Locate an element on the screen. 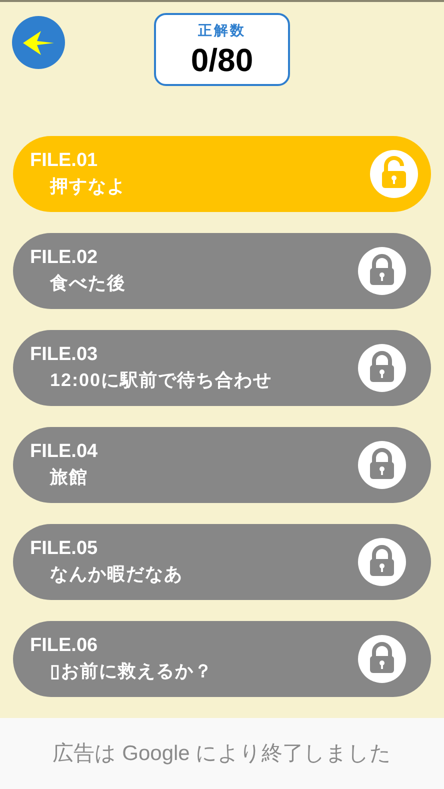 Image resolution: width=444 pixels, height=789 pixels. file-item: FILE.04 旅館 is located at coordinates (222, 465).